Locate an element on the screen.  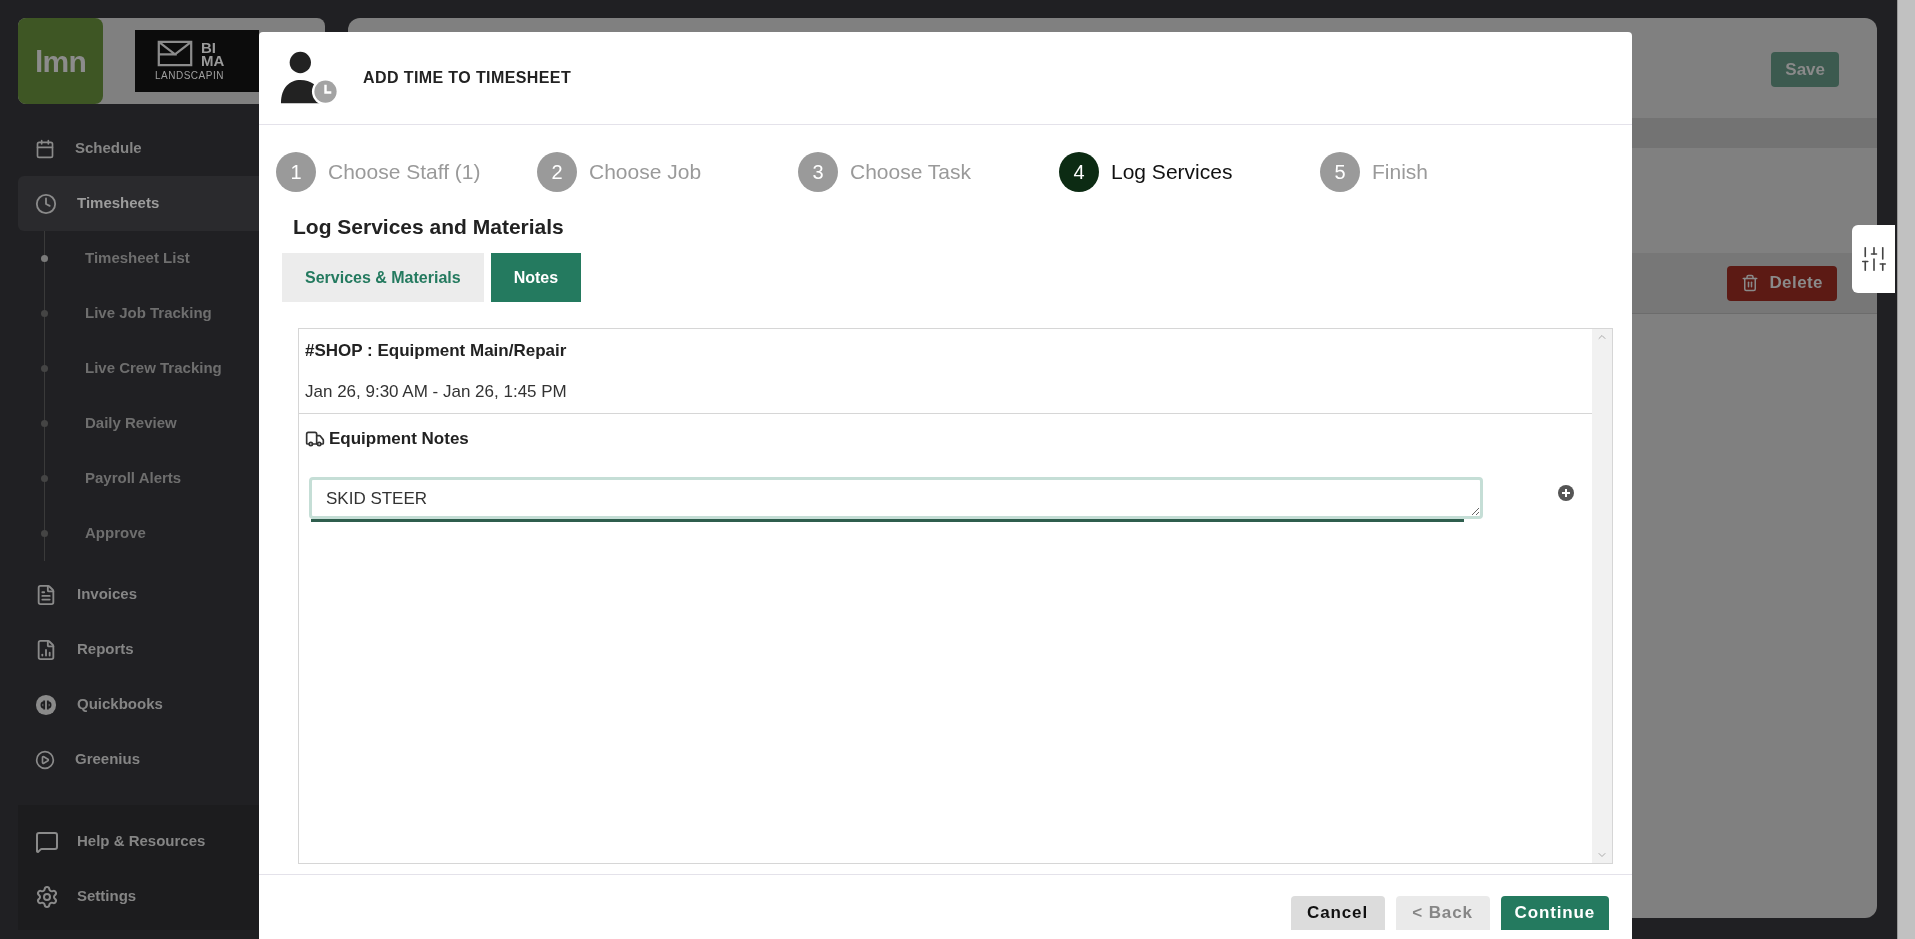
step-number: 2 is located at coordinates (557, 172).